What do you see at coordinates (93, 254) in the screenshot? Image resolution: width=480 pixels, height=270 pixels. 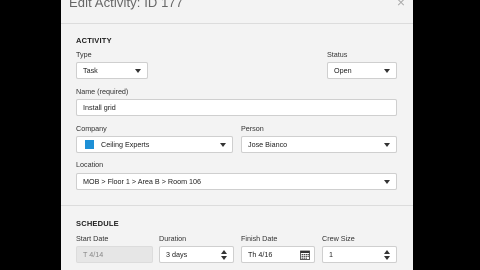 I see `start-date-value: T 4/14` at bounding box center [93, 254].